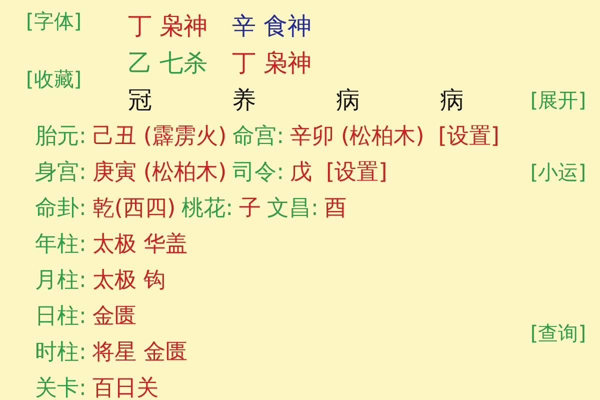 The height and width of the screenshot is (400, 600). I want to click on field-value: 将星 金匮, so click(140, 352).